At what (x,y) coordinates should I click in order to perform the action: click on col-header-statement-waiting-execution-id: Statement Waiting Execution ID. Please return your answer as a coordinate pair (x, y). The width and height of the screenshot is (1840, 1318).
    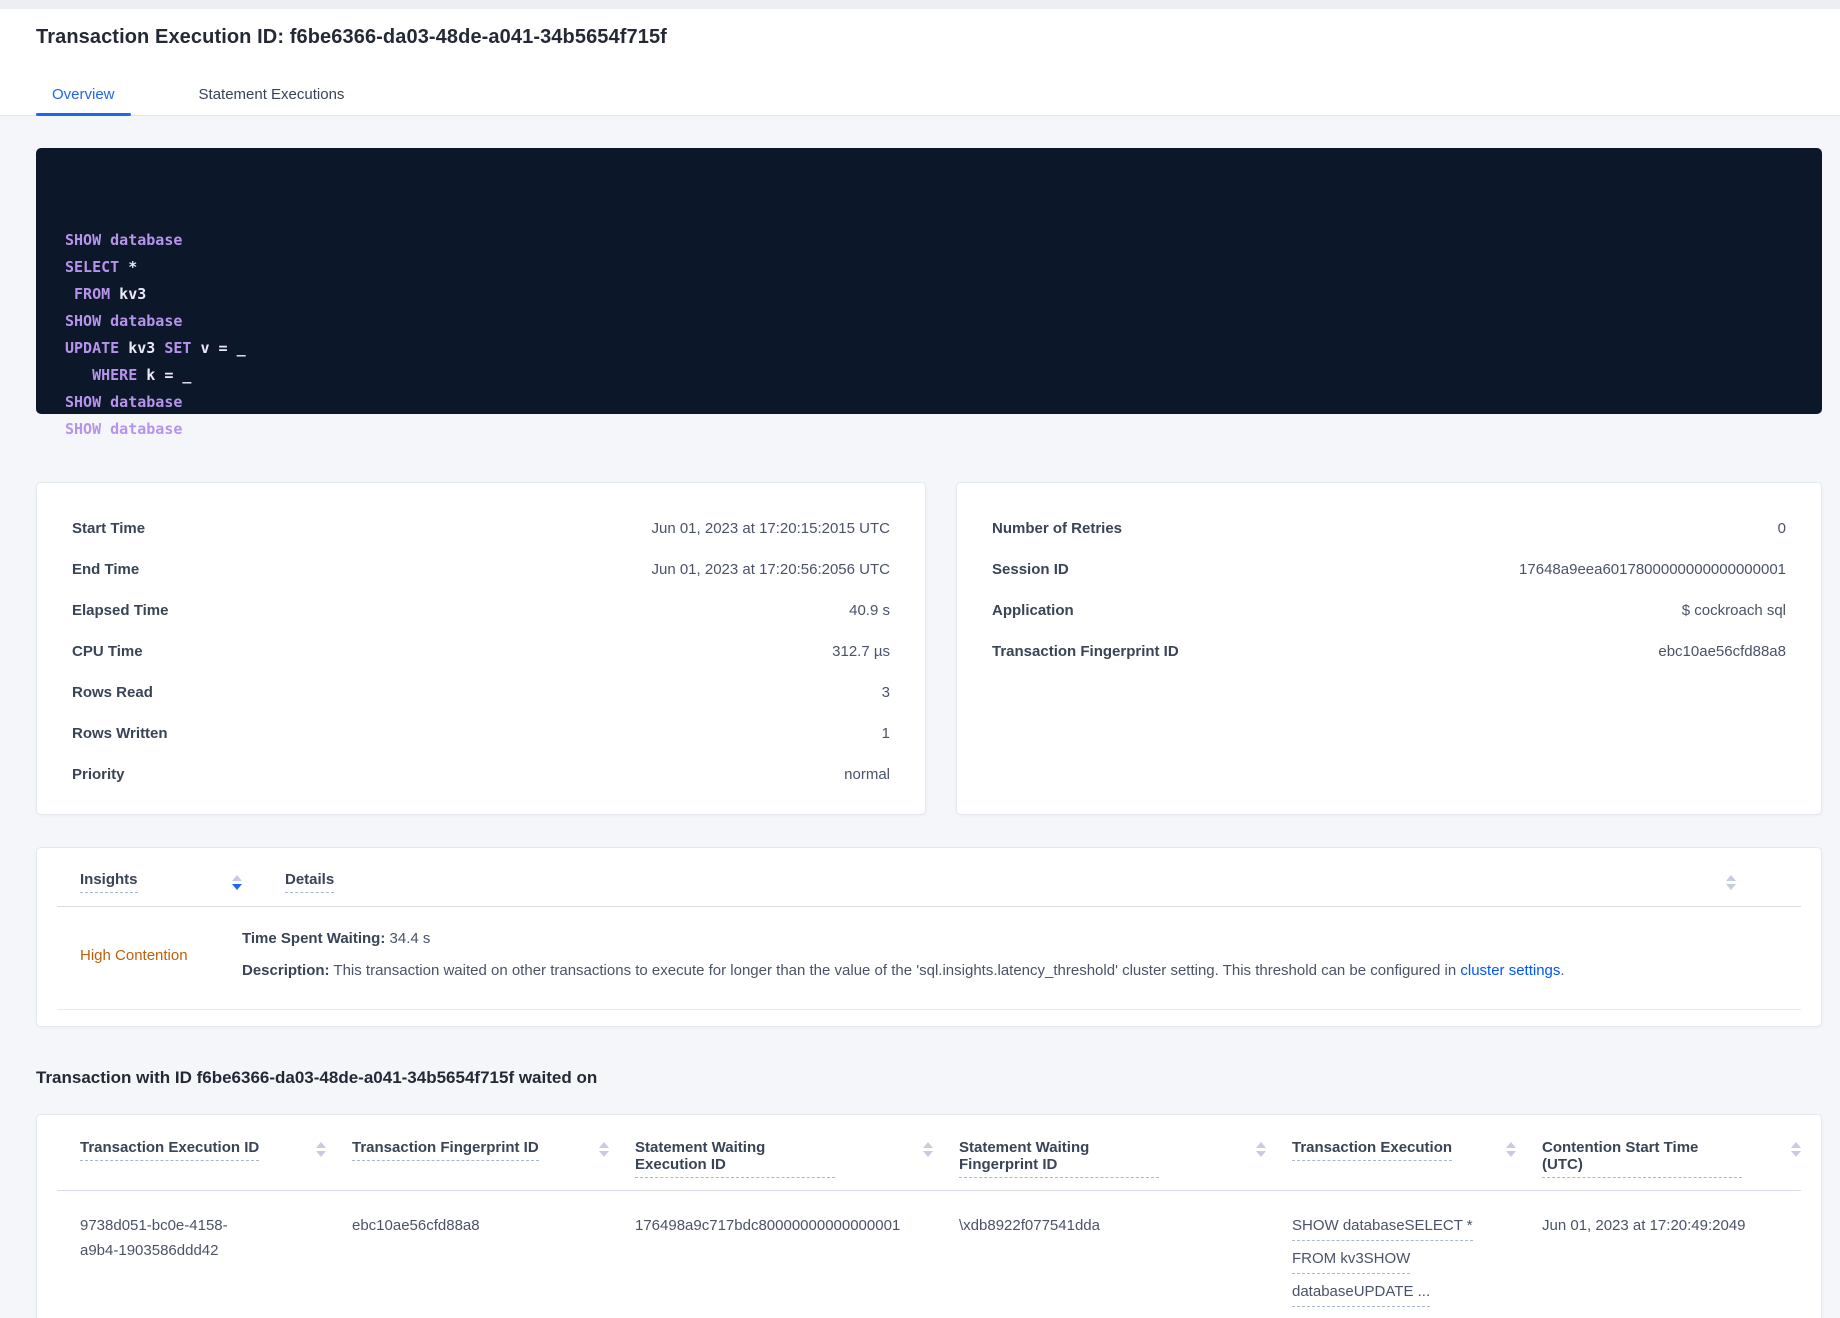
    Looking at the image, I should click on (797, 1158).